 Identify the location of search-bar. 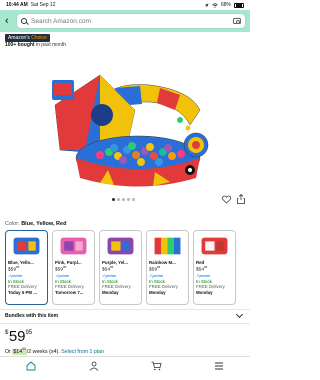
(131, 21).